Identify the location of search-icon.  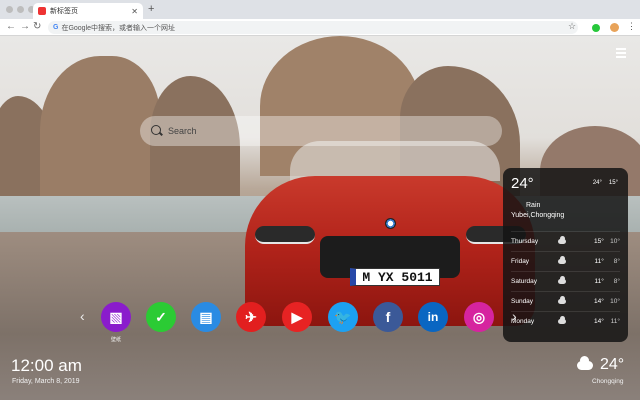
(157, 131).